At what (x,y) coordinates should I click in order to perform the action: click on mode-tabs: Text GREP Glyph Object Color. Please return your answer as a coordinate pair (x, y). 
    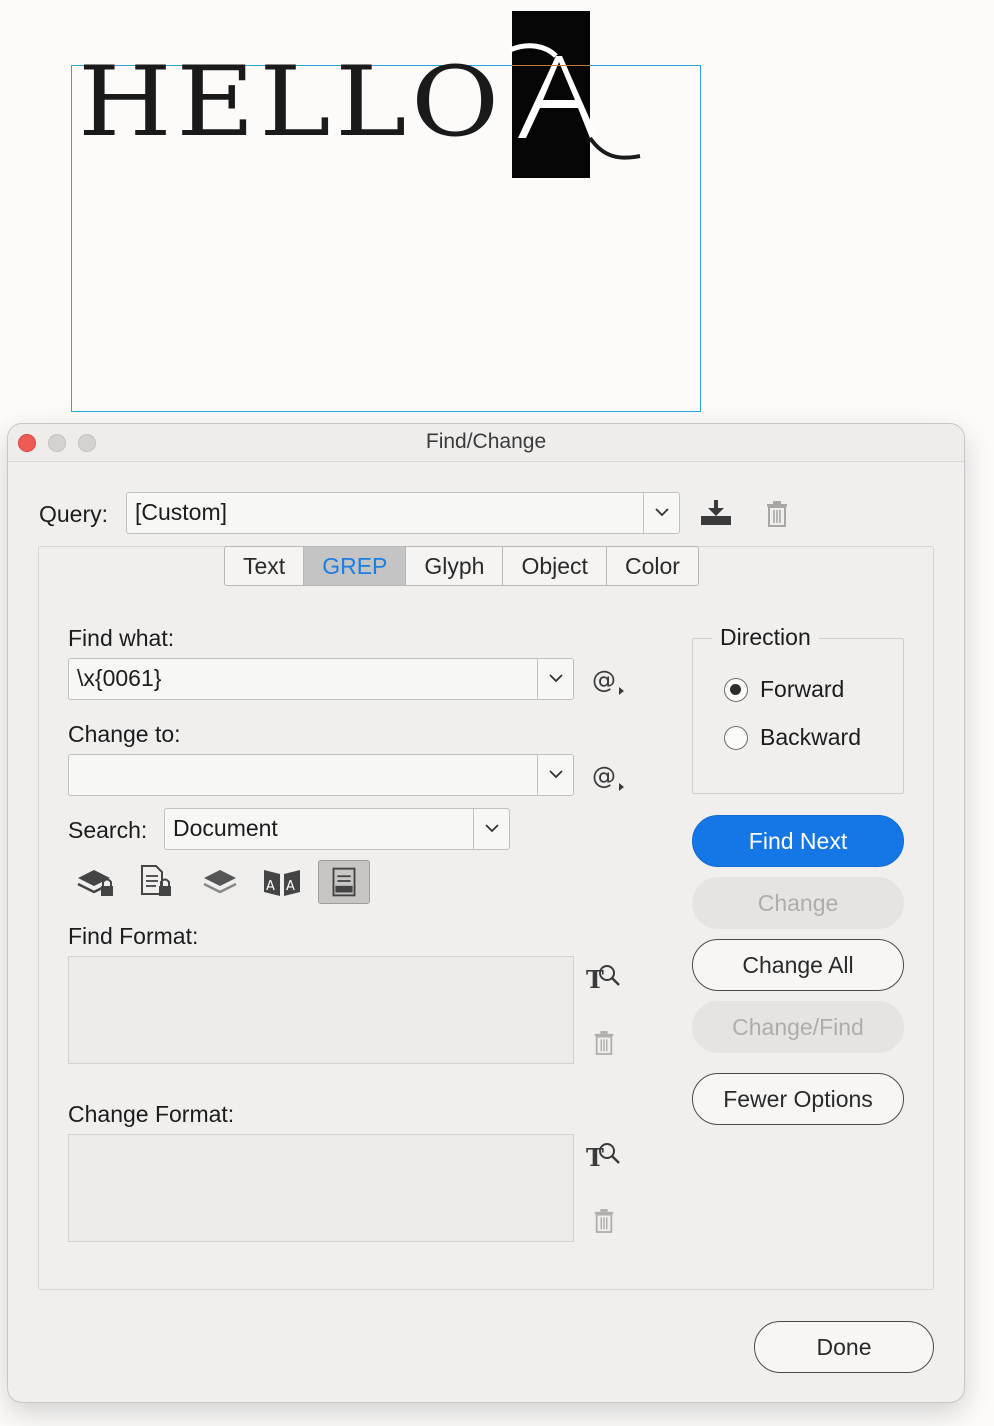
    Looking at the image, I should click on (461, 566).